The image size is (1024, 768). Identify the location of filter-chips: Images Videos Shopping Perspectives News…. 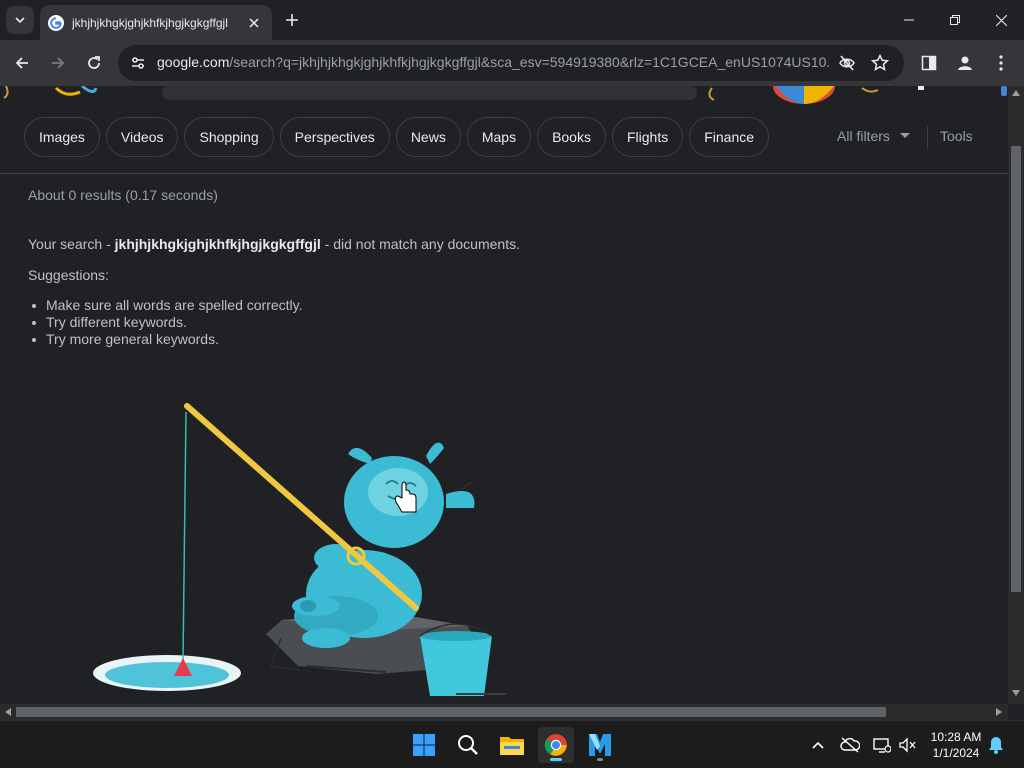
(397, 137).